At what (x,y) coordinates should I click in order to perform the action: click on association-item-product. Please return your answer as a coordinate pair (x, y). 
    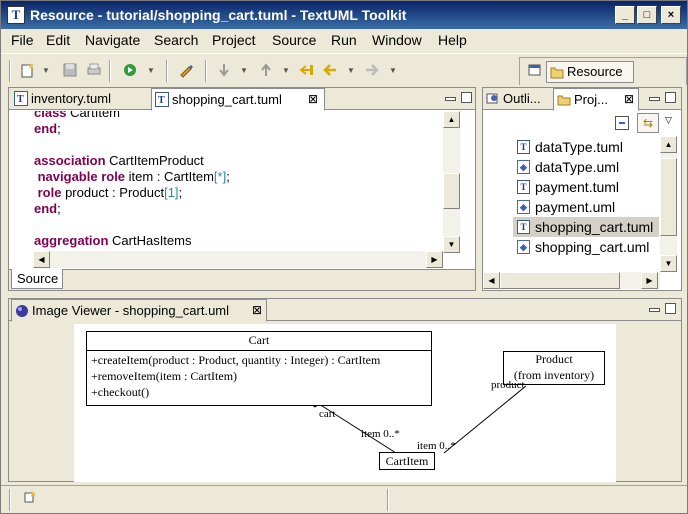
    Looking at the image, I should click on (485, 419).